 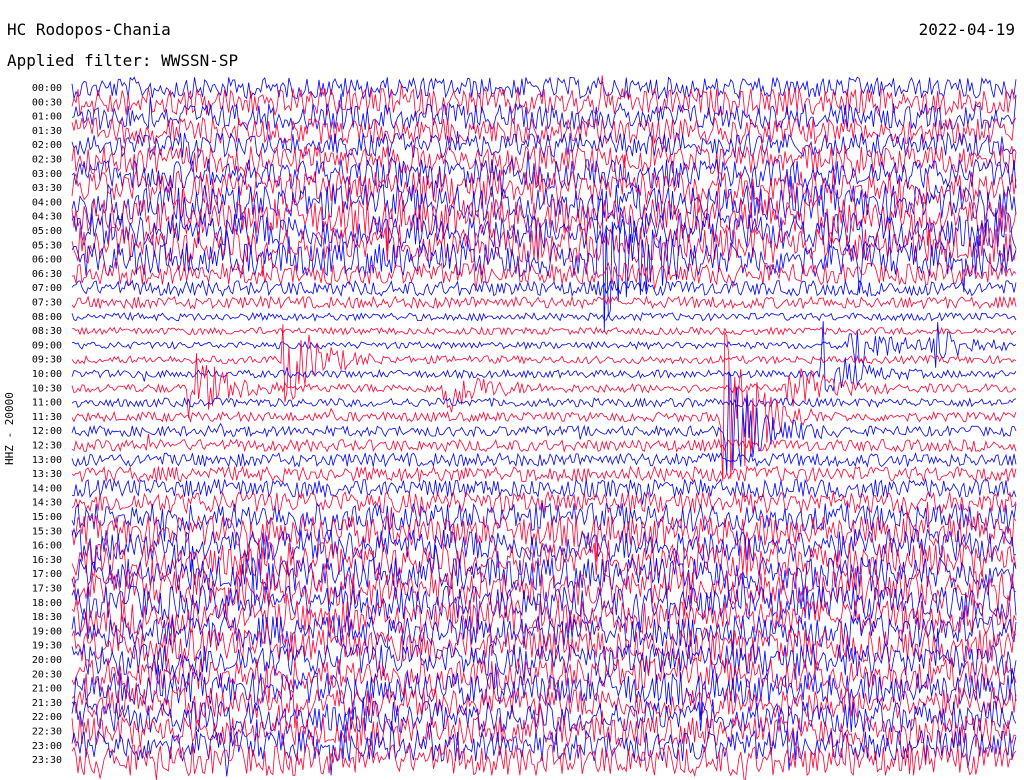 What do you see at coordinates (47, 474) in the screenshot?
I see `row-time-label: 13:30` at bounding box center [47, 474].